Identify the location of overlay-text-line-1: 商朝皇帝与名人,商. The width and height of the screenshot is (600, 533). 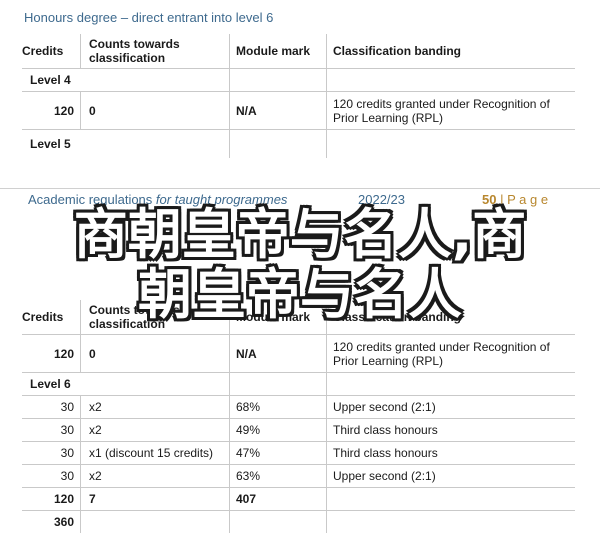
(300, 235).